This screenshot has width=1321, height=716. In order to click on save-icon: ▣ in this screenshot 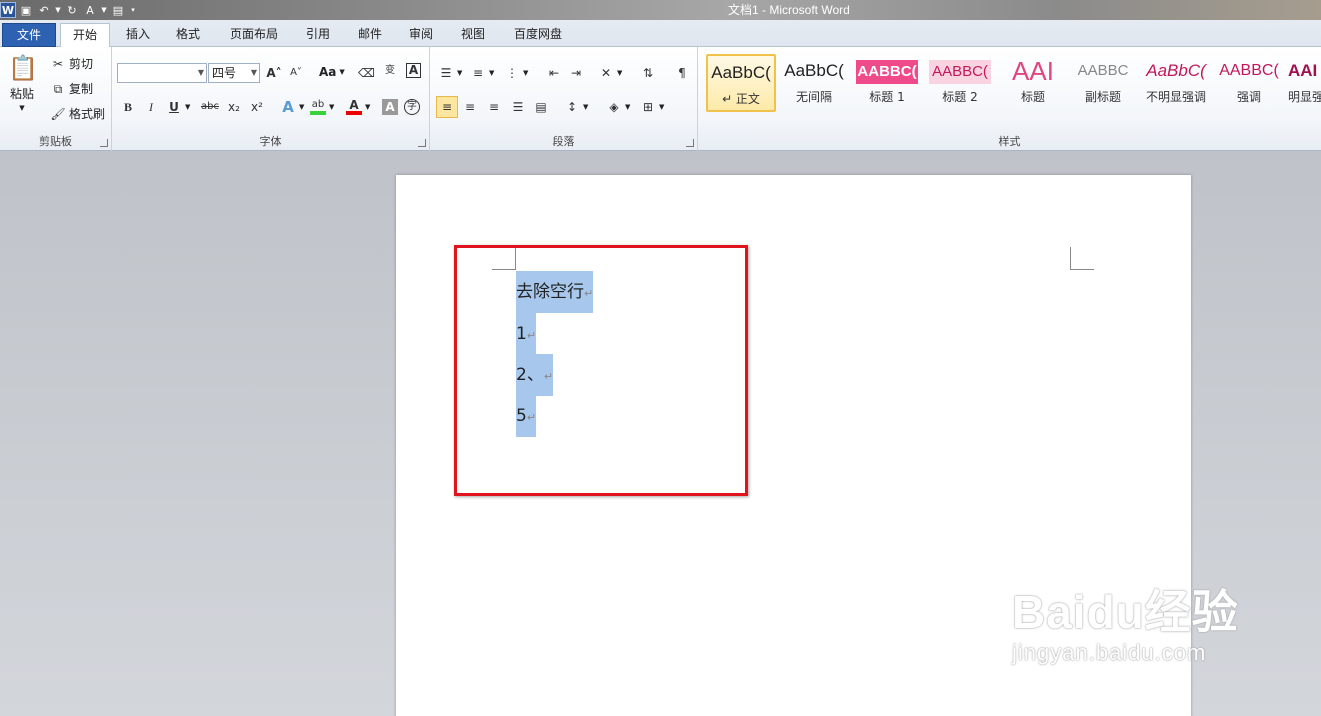, I will do `click(26, 10)`.